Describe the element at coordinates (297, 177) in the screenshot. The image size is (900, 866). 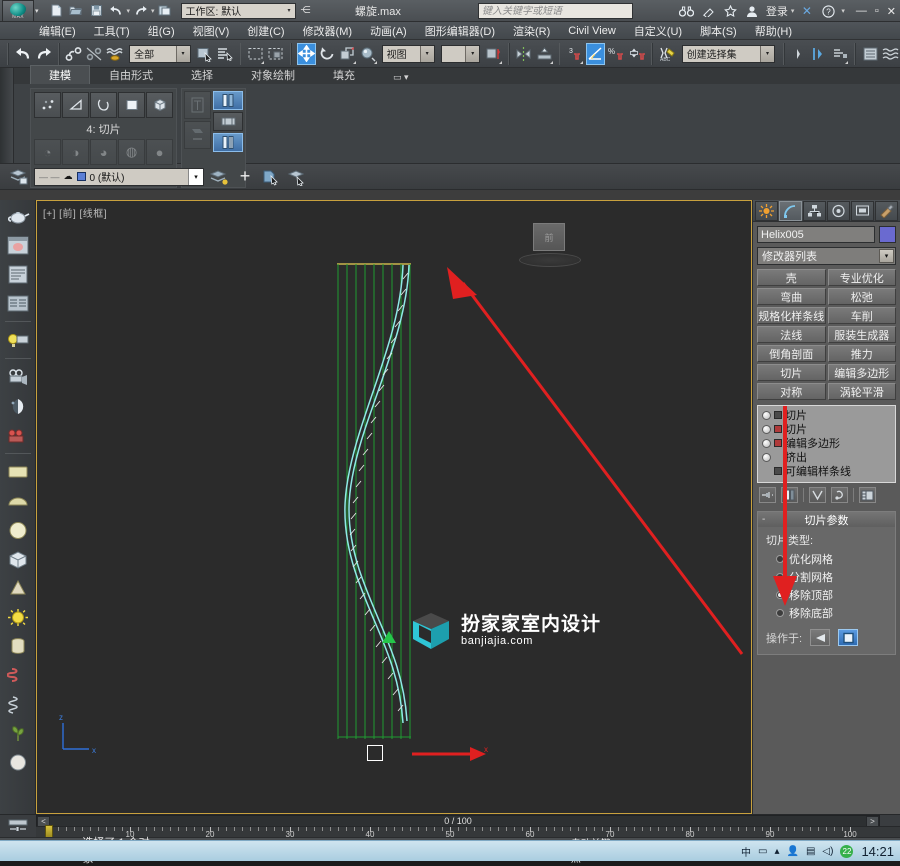
I see `set-current-layer-icon` at that location.